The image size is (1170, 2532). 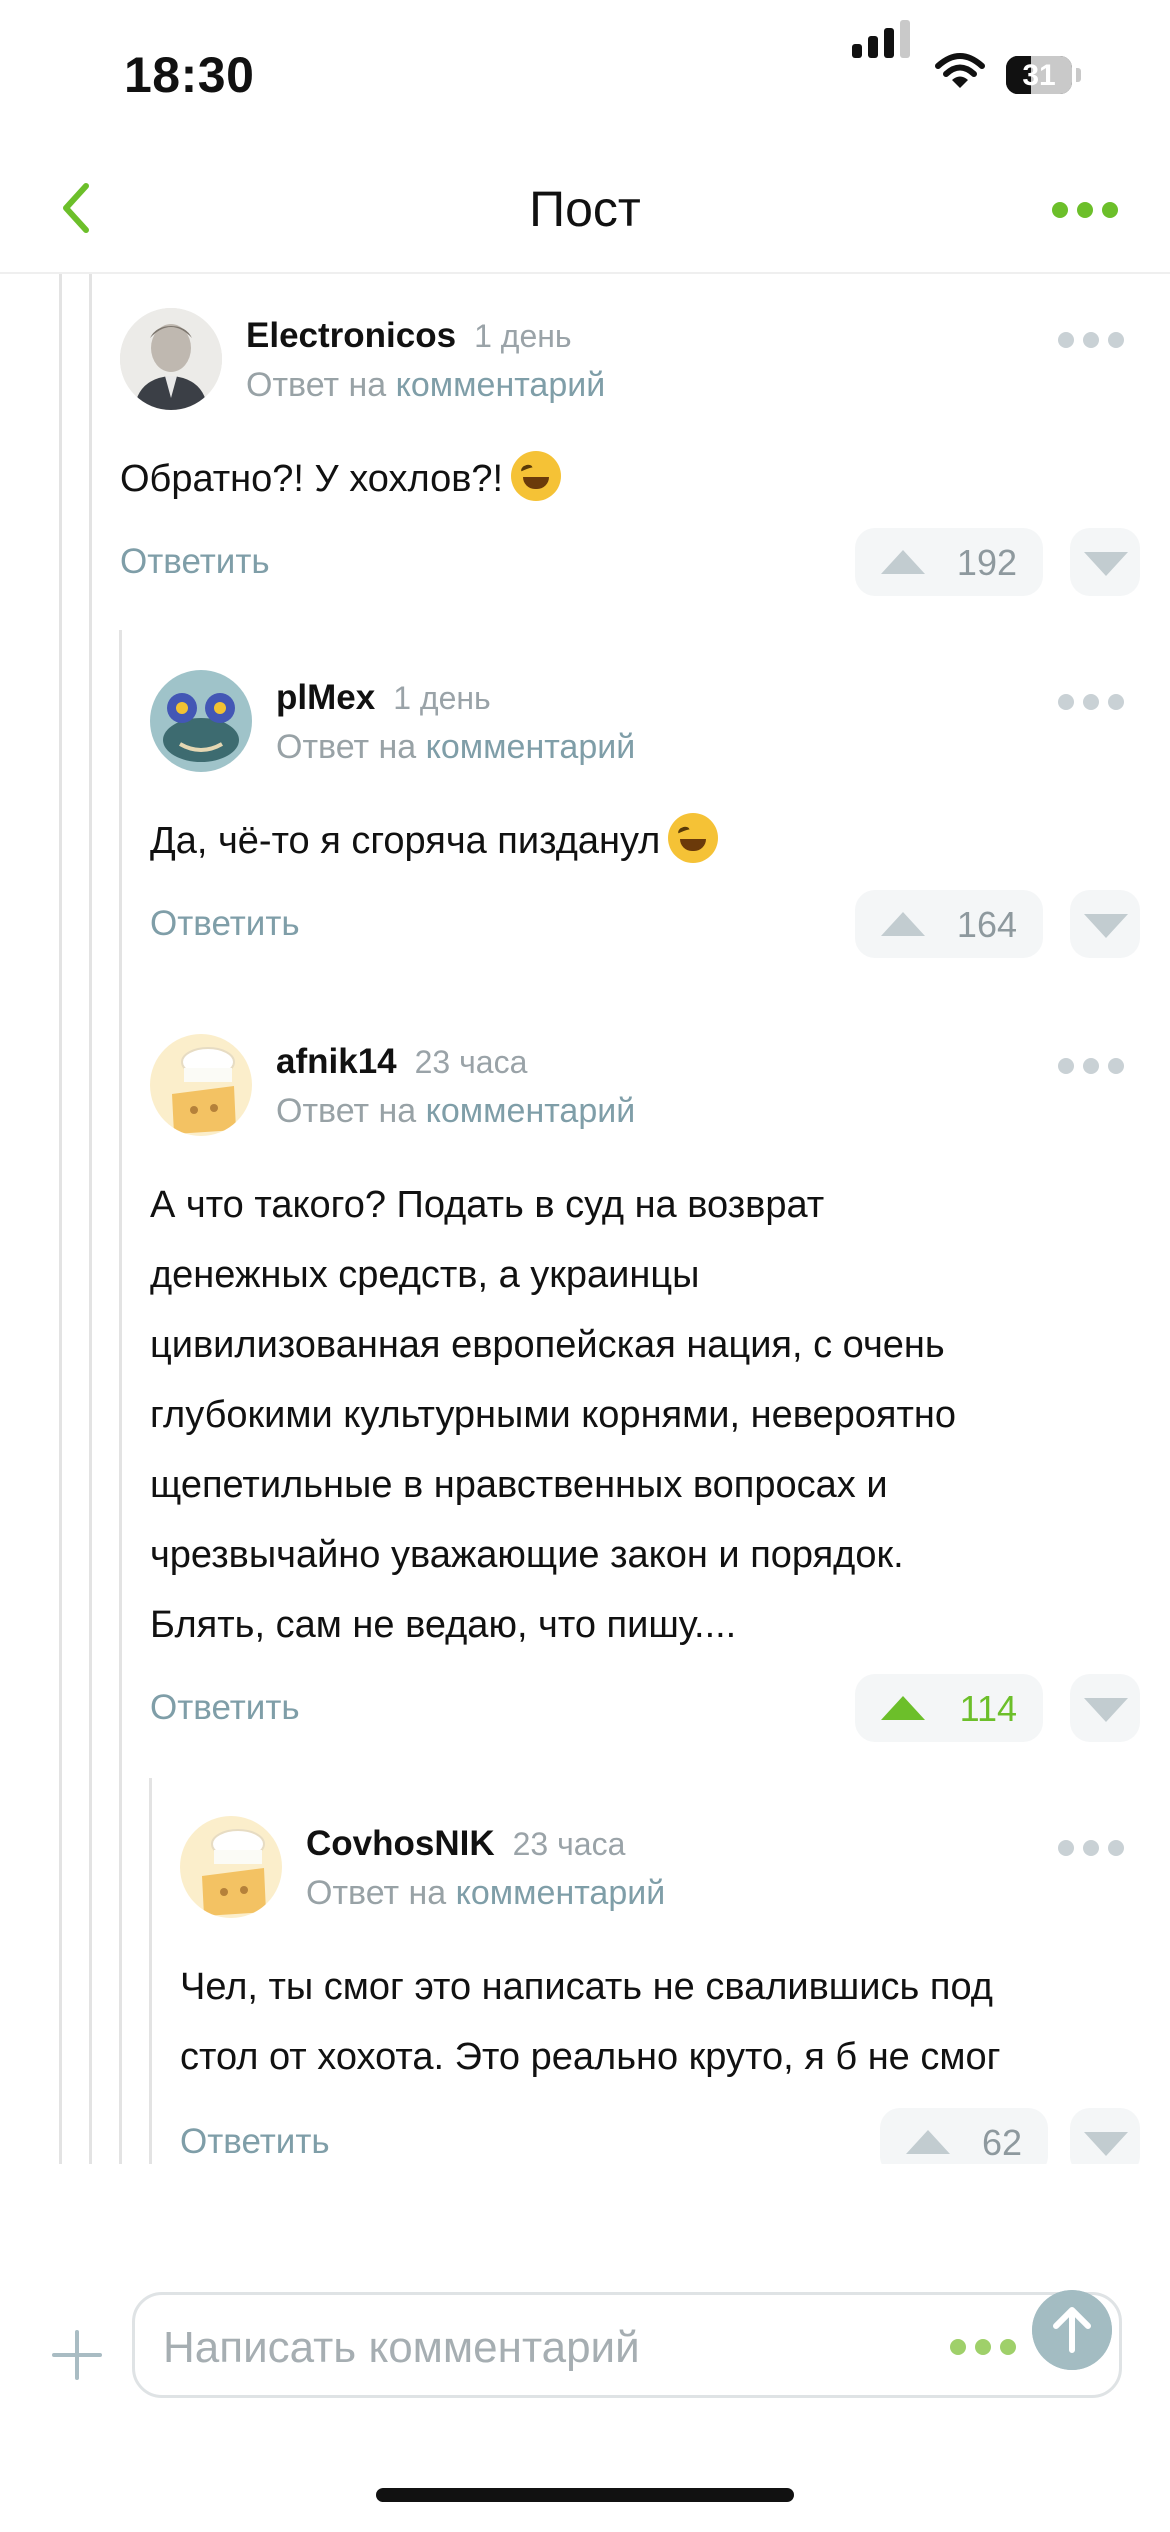 I want to click on upvote-button: 62, so click(x=964, y=2136).